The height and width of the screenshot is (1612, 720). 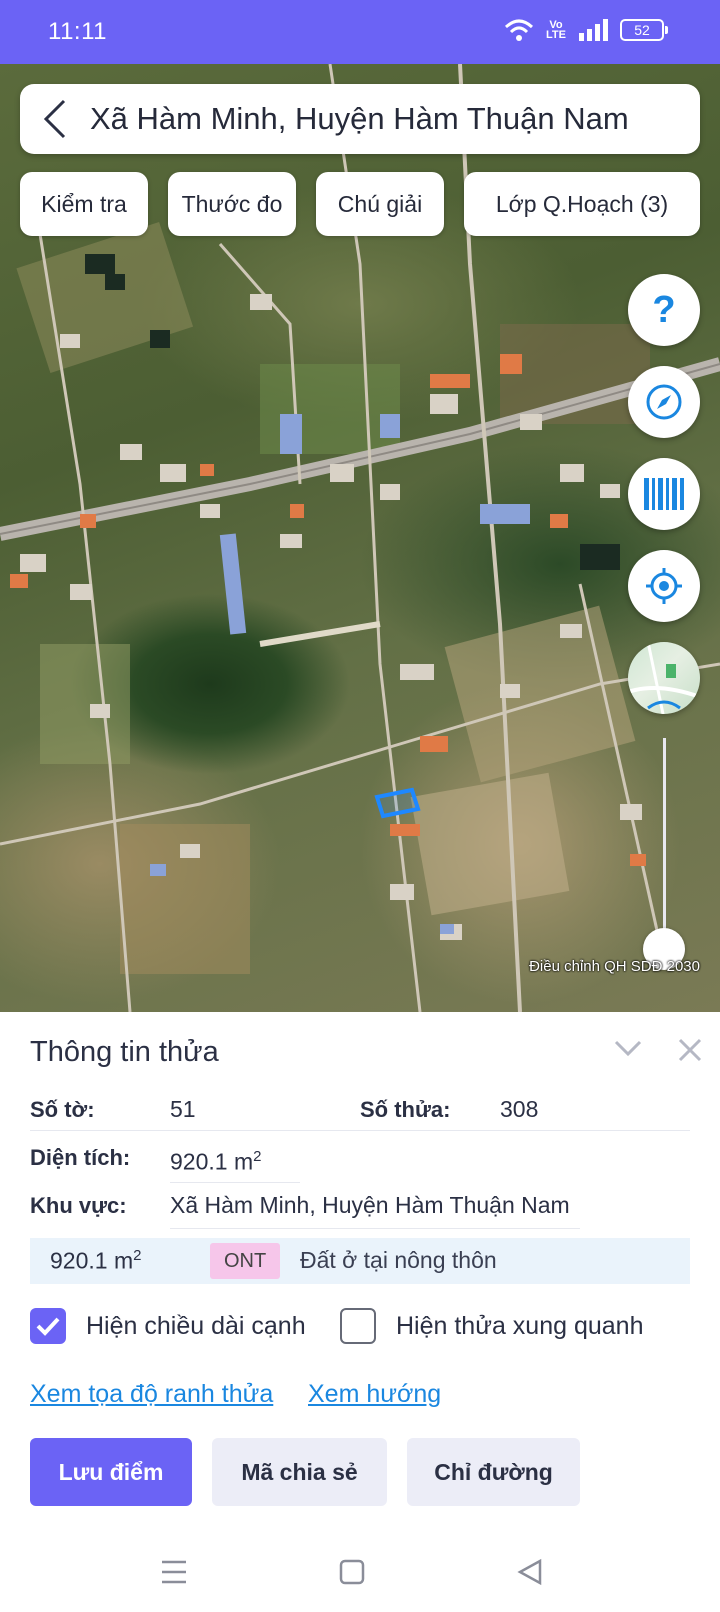 I want to click on share-code-button: Mã chia sẻ, so click(x=299, y=1472).